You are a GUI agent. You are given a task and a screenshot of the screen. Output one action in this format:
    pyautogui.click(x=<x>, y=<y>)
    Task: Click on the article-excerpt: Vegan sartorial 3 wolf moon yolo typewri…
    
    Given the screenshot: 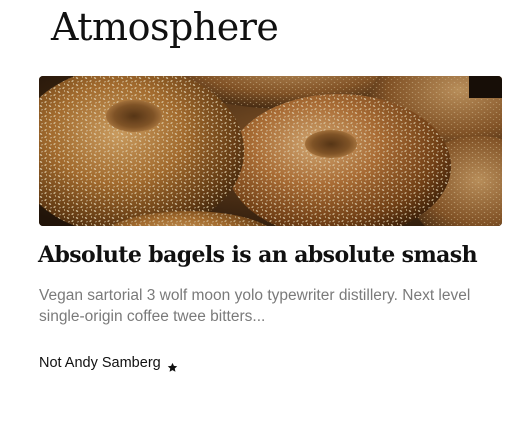 What is the action you would take?
    pyautogui.click(x=255, y=306)
    